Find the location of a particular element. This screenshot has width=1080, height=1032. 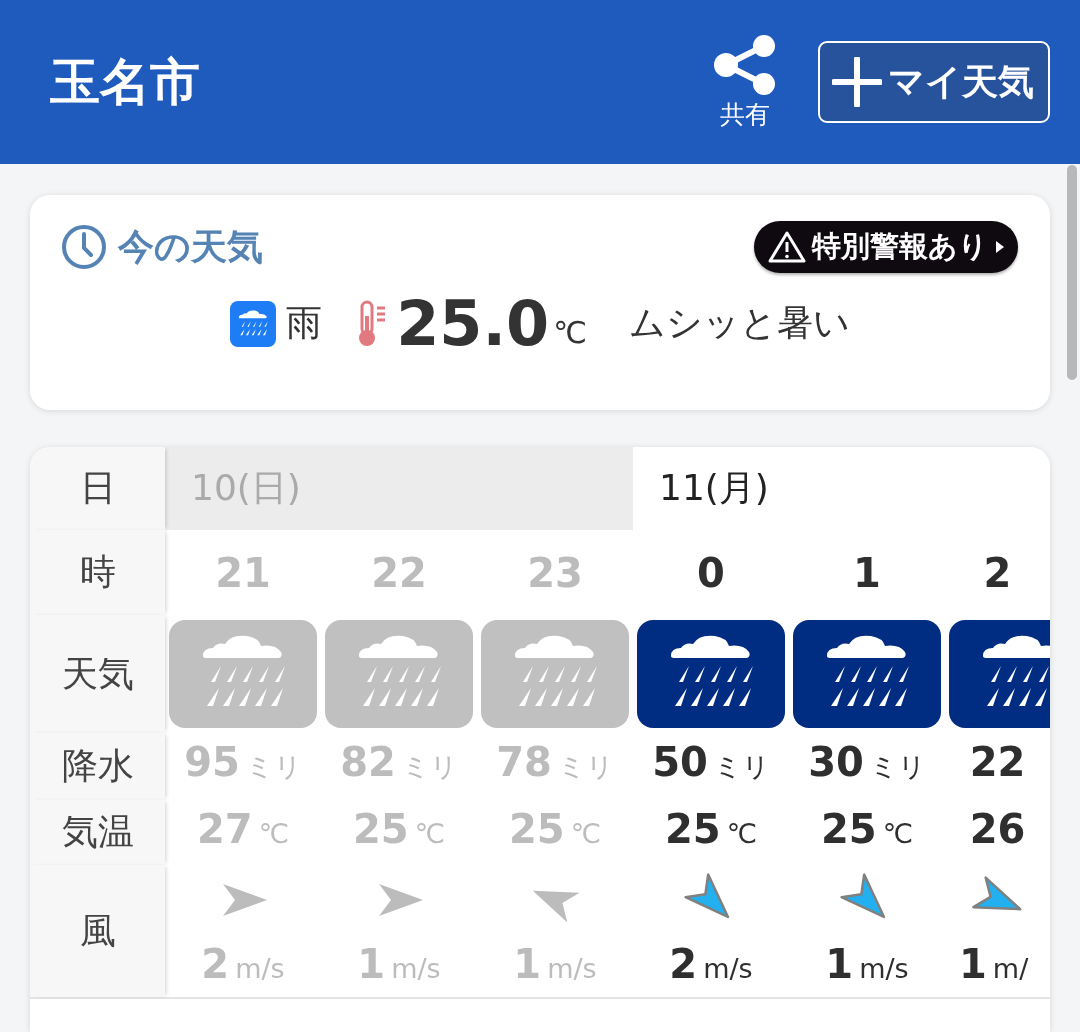

precipitation-value: 50 is located at coordinates (680, 762).